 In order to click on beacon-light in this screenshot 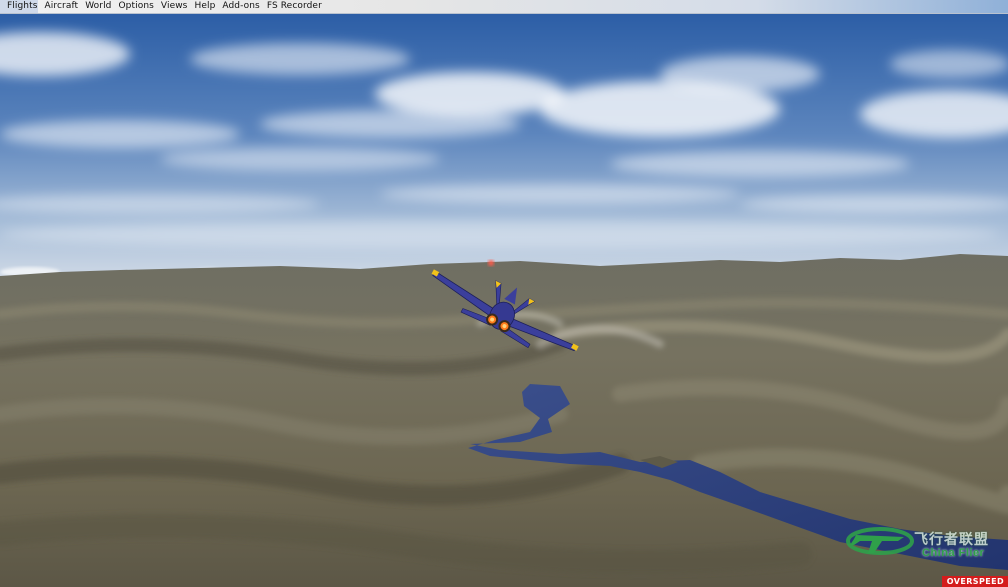, I will do `click(491, 263)`.